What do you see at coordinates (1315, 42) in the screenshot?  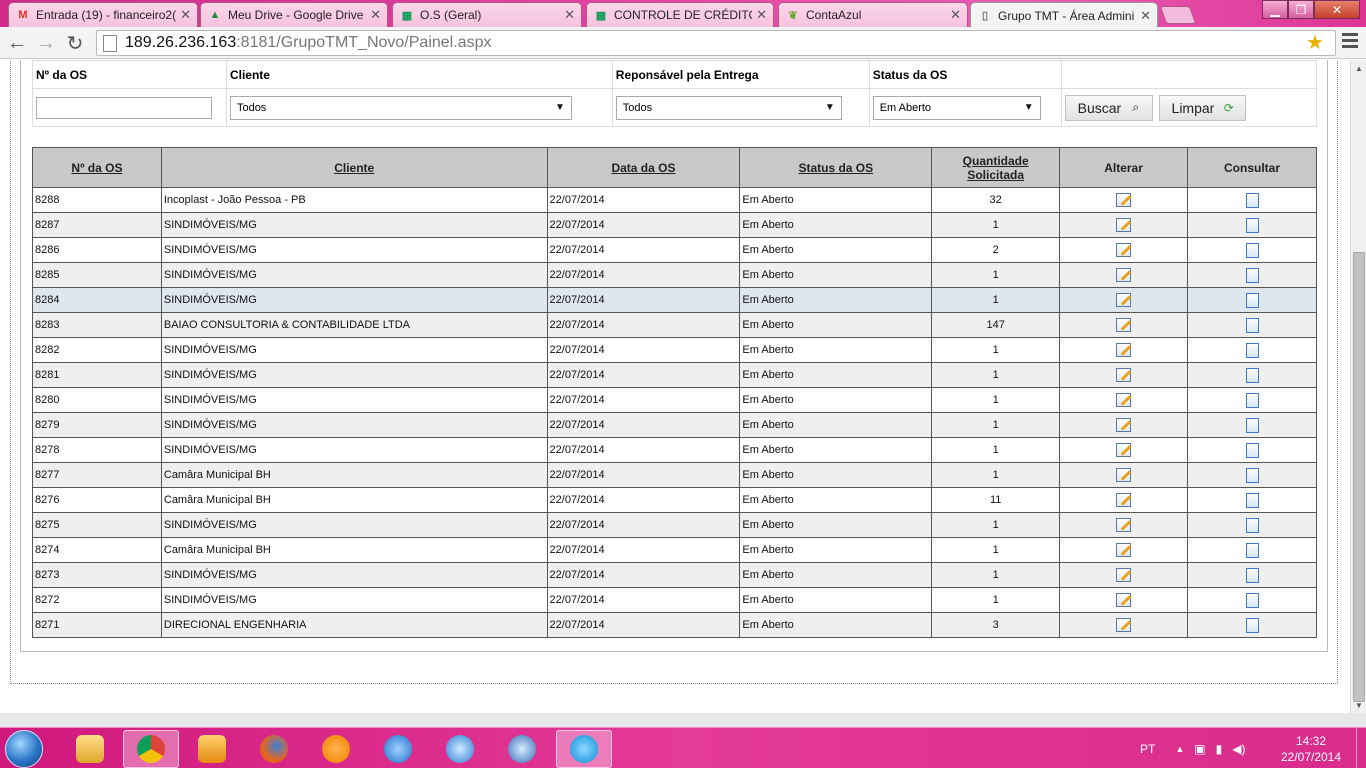 I see `bookmark-star-icon: ★` at bounding box center [1315, 42].